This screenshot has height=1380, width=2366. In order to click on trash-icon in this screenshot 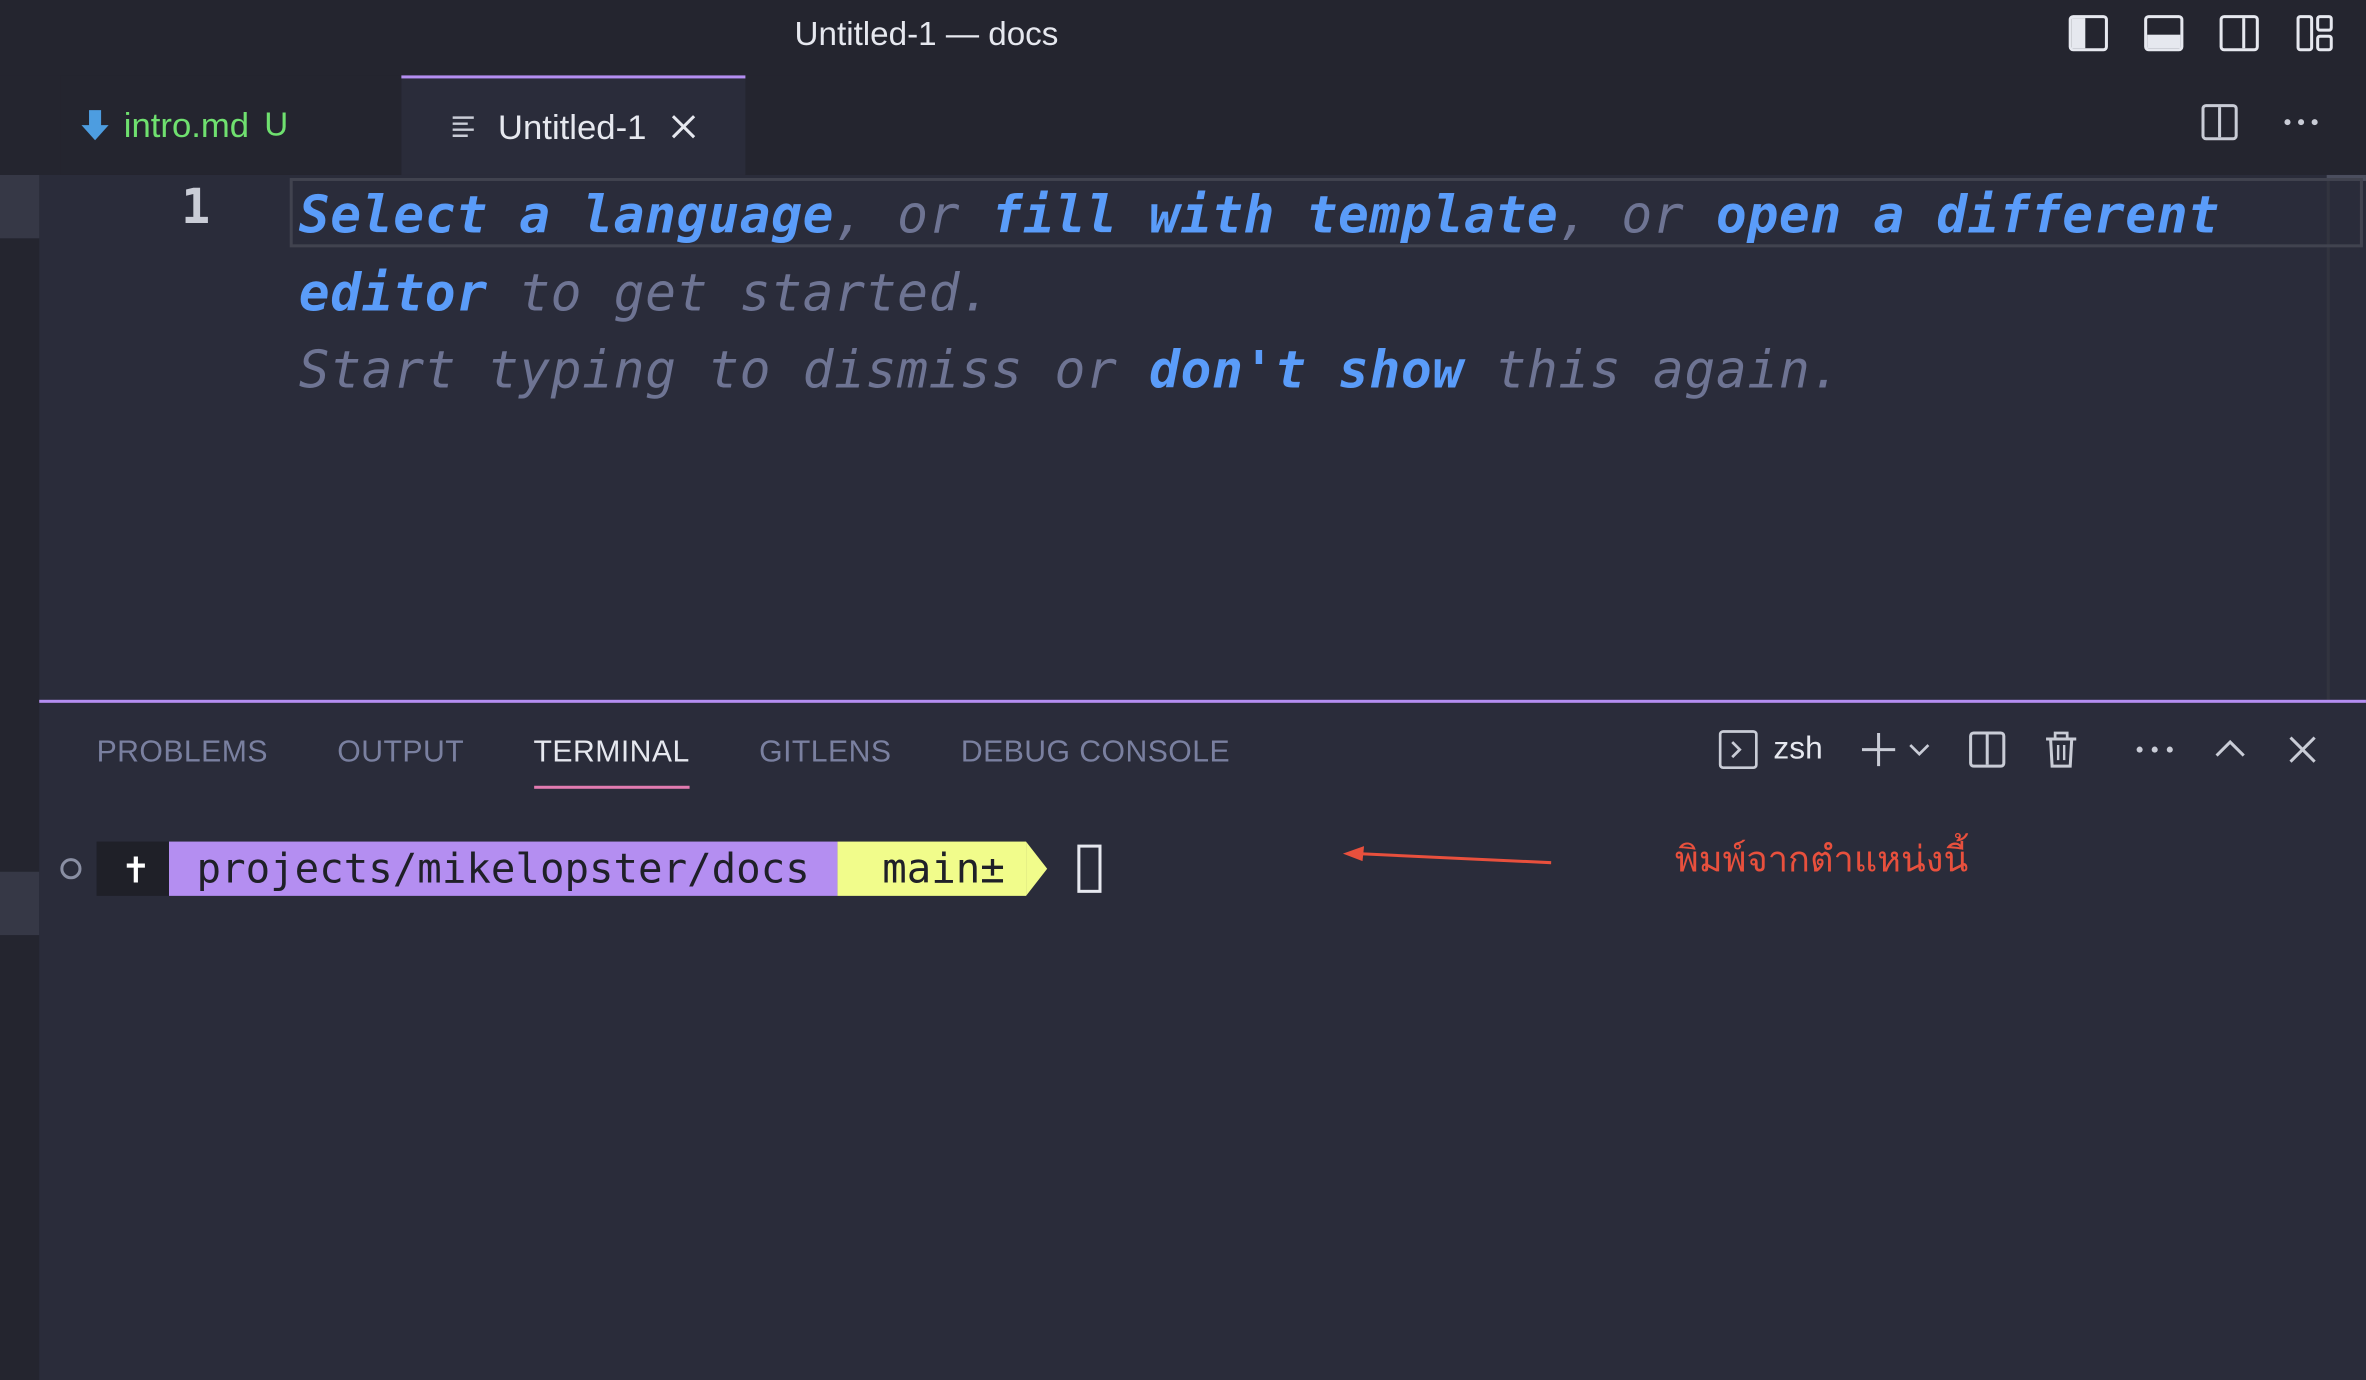, I will do `click(2061, 749)`.